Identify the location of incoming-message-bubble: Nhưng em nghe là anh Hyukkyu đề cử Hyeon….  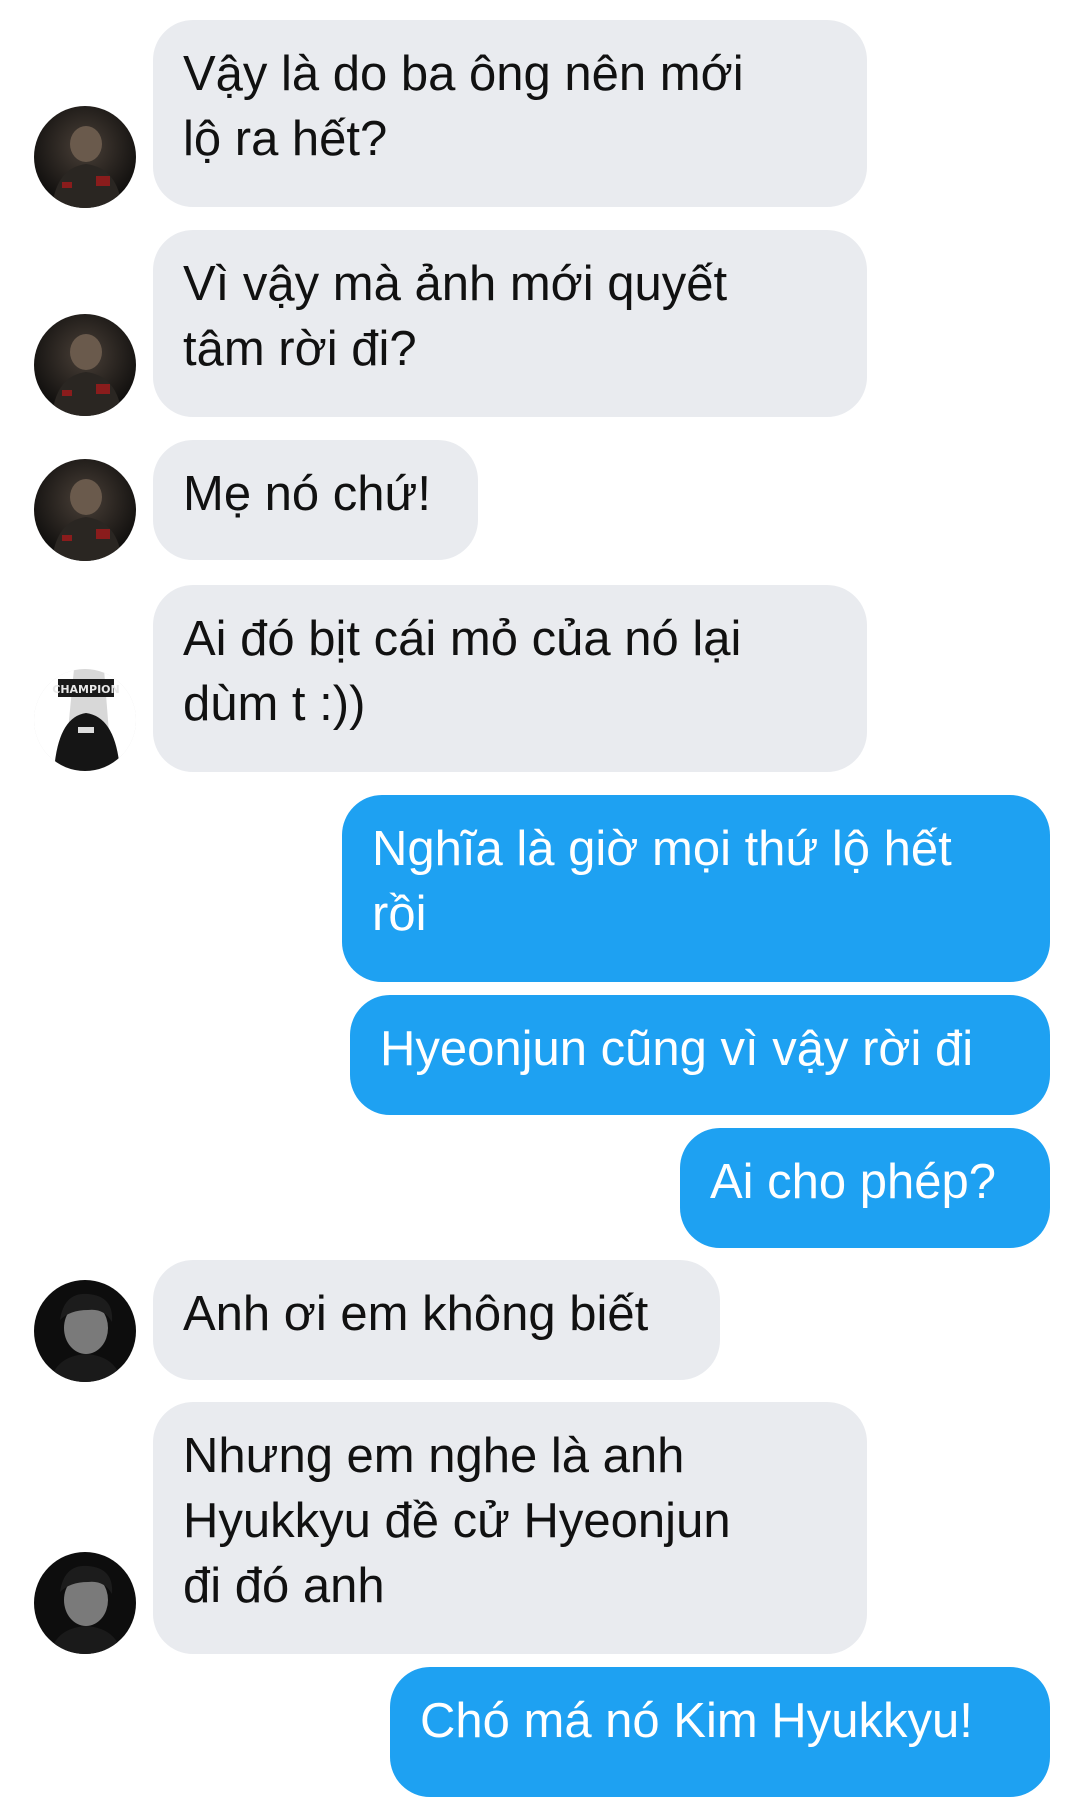
(510, 1528).